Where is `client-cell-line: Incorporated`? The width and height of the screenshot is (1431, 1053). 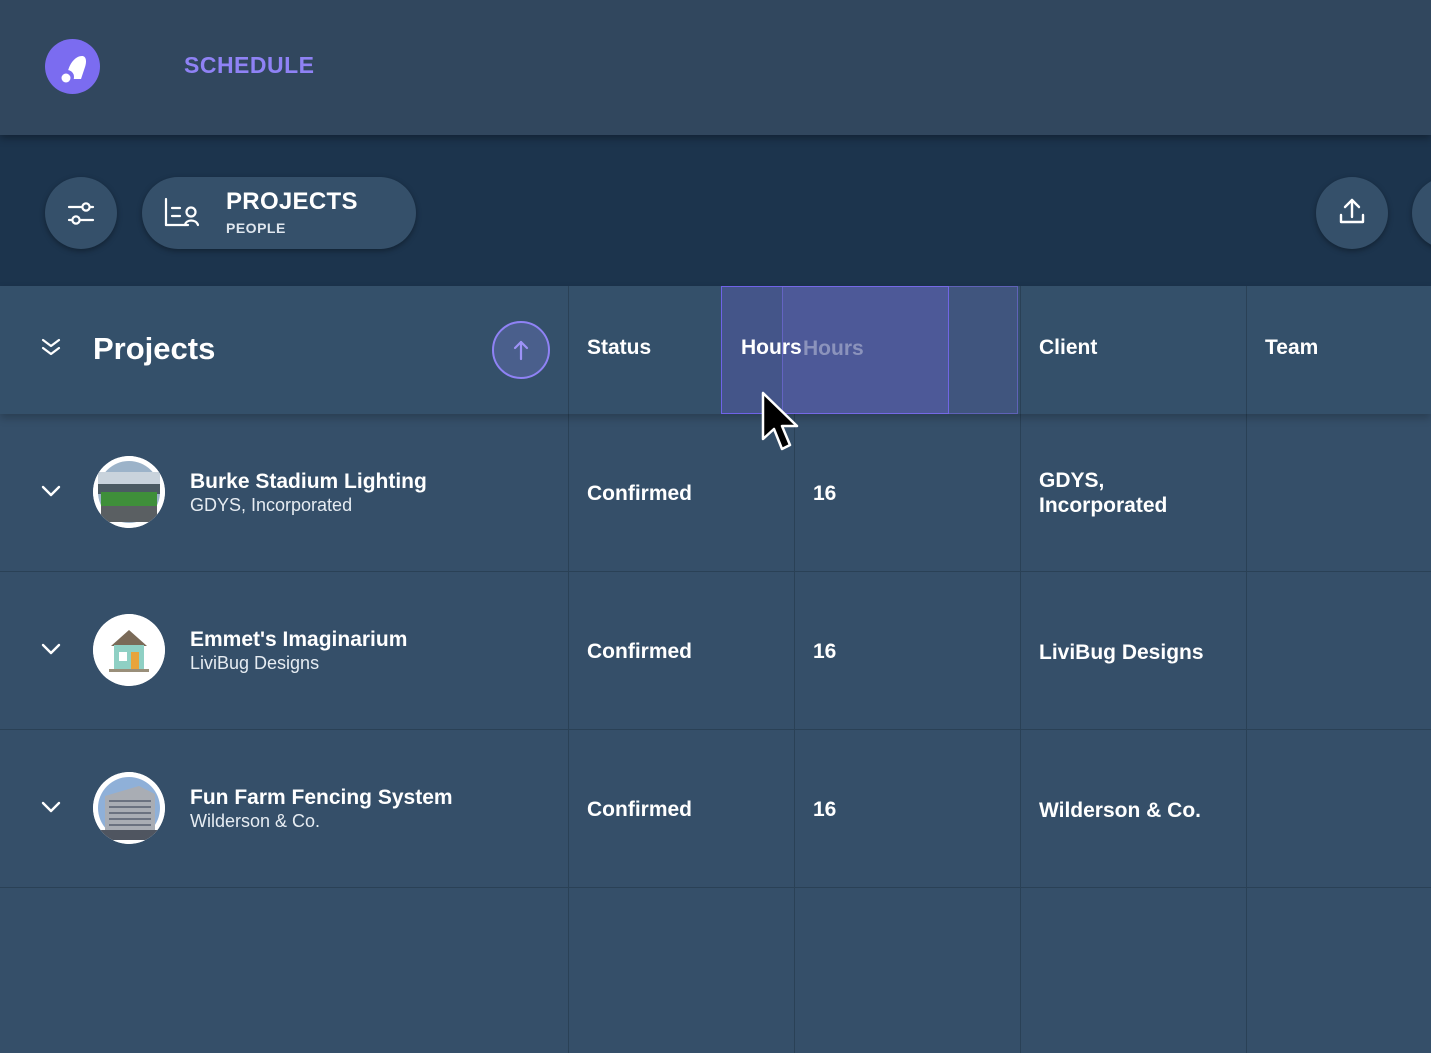
client-cell-line: Incorporated is located at coordinates (1103, 505).